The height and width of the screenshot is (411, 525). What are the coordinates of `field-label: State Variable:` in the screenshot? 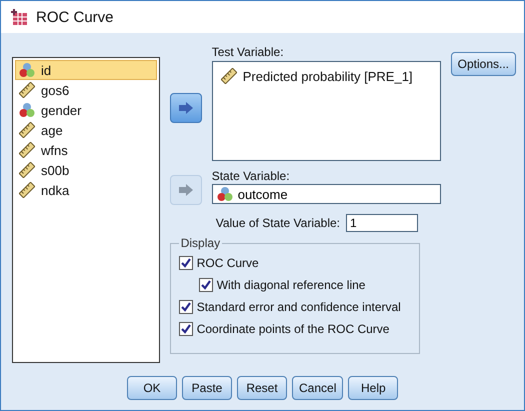 It's located at (251, 176).